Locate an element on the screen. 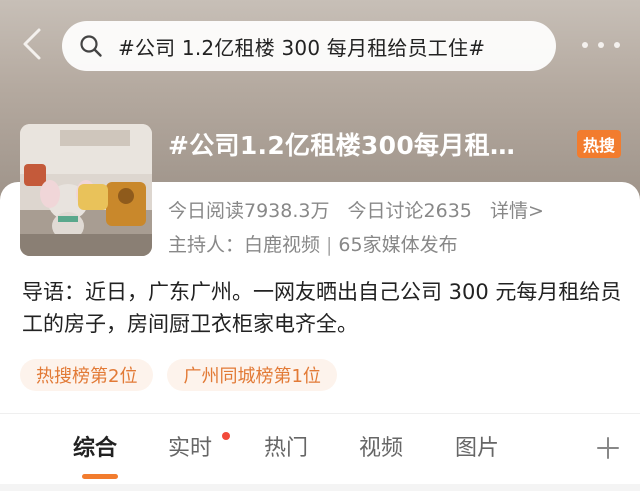 The height and width of the screenshot is (491, 640). discussion-count: 今日讨论2635 is located at coordinates (409, 211).